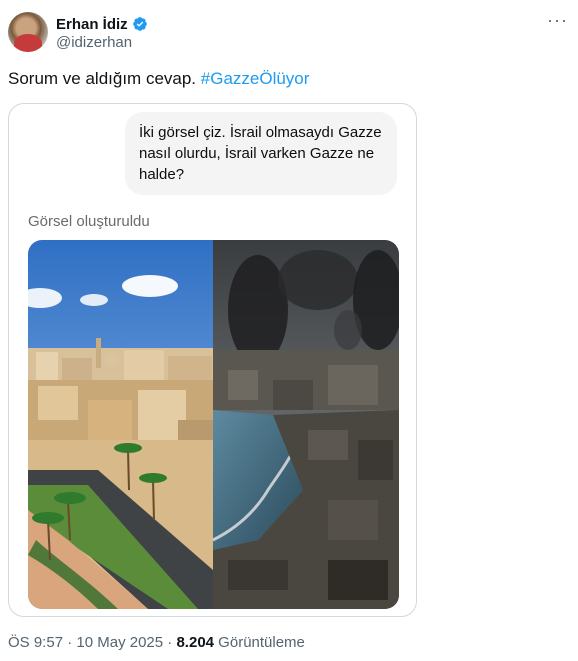  What do you see at coordinates (104, 78) in the screenshot?
I see `tweet-body: Sorum ve aldığım cevap.` at bounding box center [104, 78].